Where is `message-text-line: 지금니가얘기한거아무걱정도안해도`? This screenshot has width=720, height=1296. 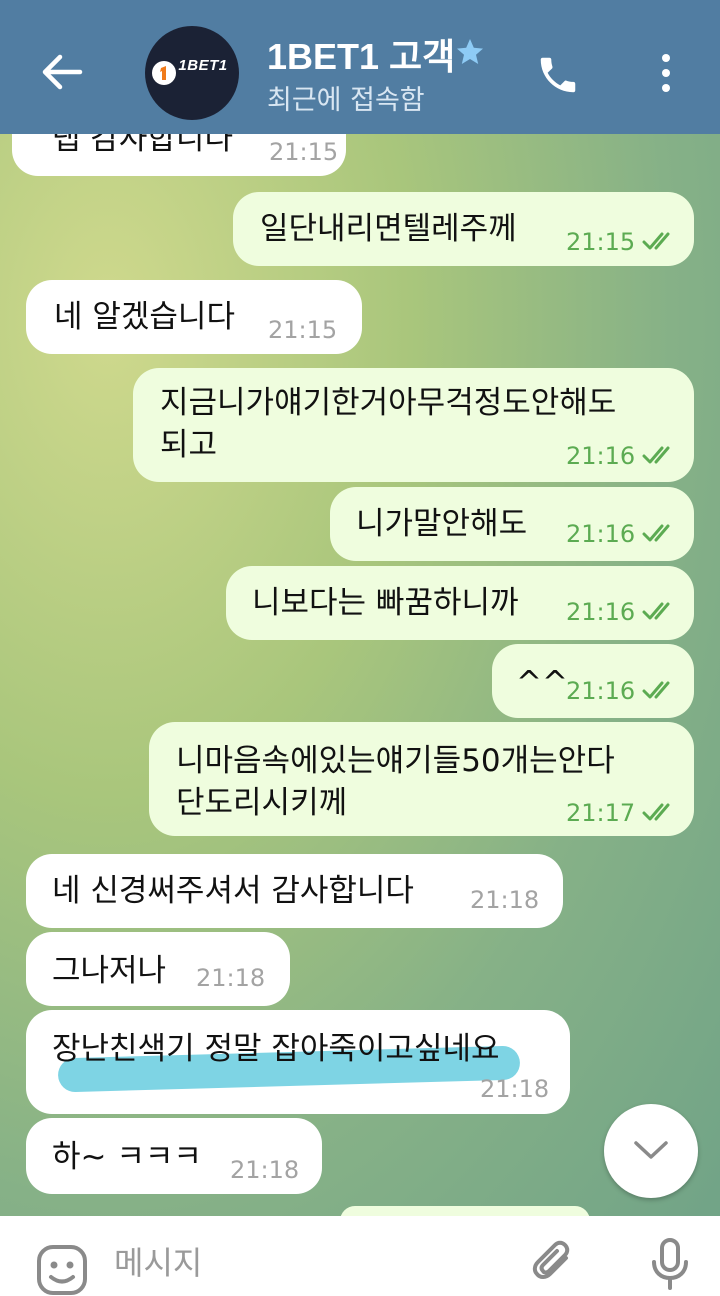 message-text-line: 지금니가얘기한거아무걱정도안해도 is located at coordinates (388, 403).